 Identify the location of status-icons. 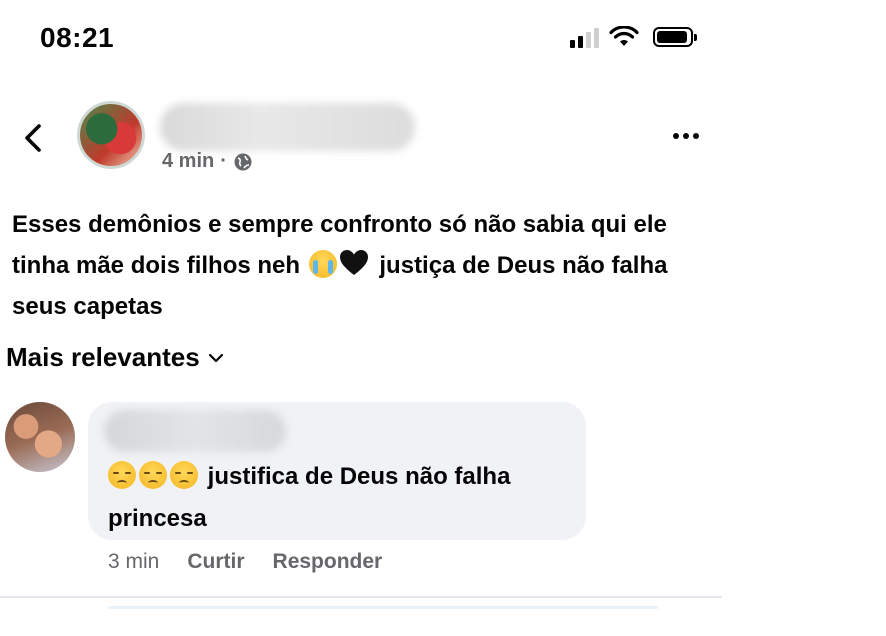
(633, 37).